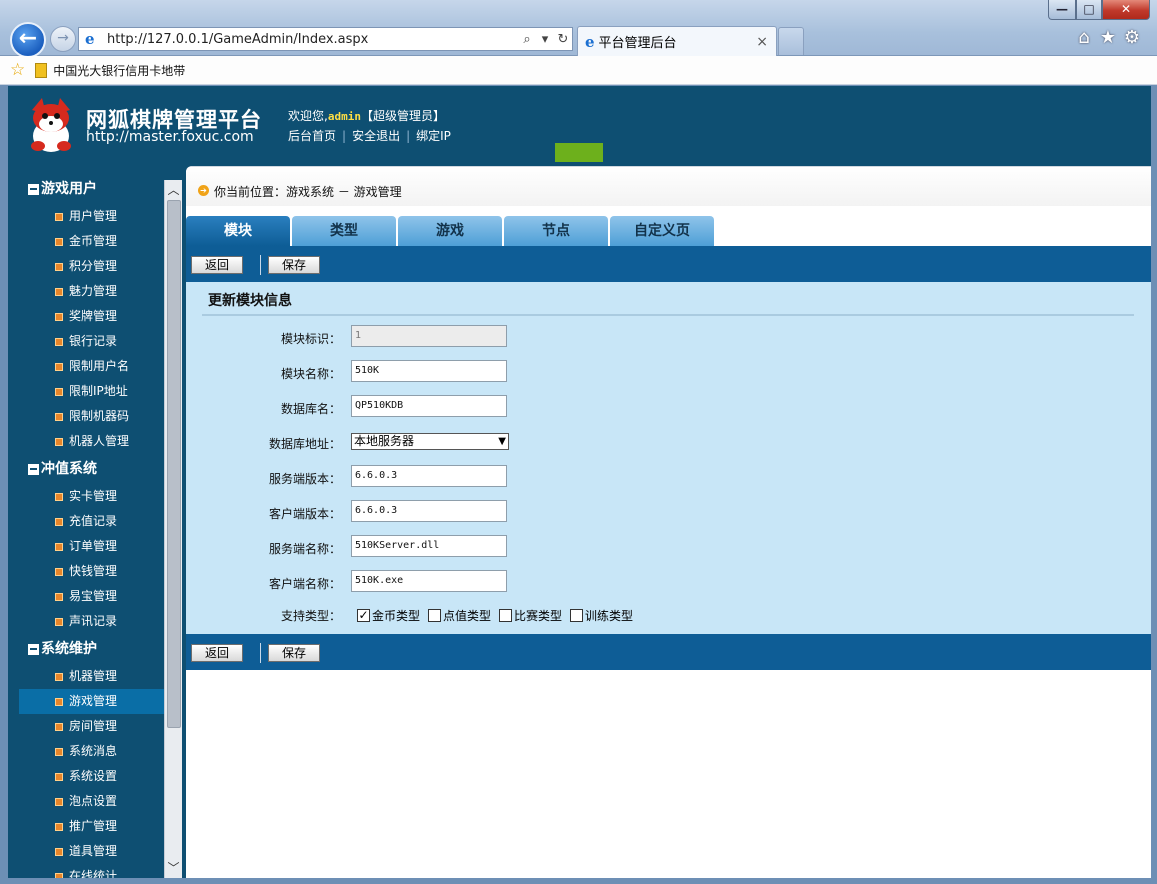 This screenshot has width=1157, height=884. What do you see at coordinates (366, 115) in the screenshot?
I see `welcome-text: 欢迎您,admin【超级管理员】` at bounding box center [366, 115].